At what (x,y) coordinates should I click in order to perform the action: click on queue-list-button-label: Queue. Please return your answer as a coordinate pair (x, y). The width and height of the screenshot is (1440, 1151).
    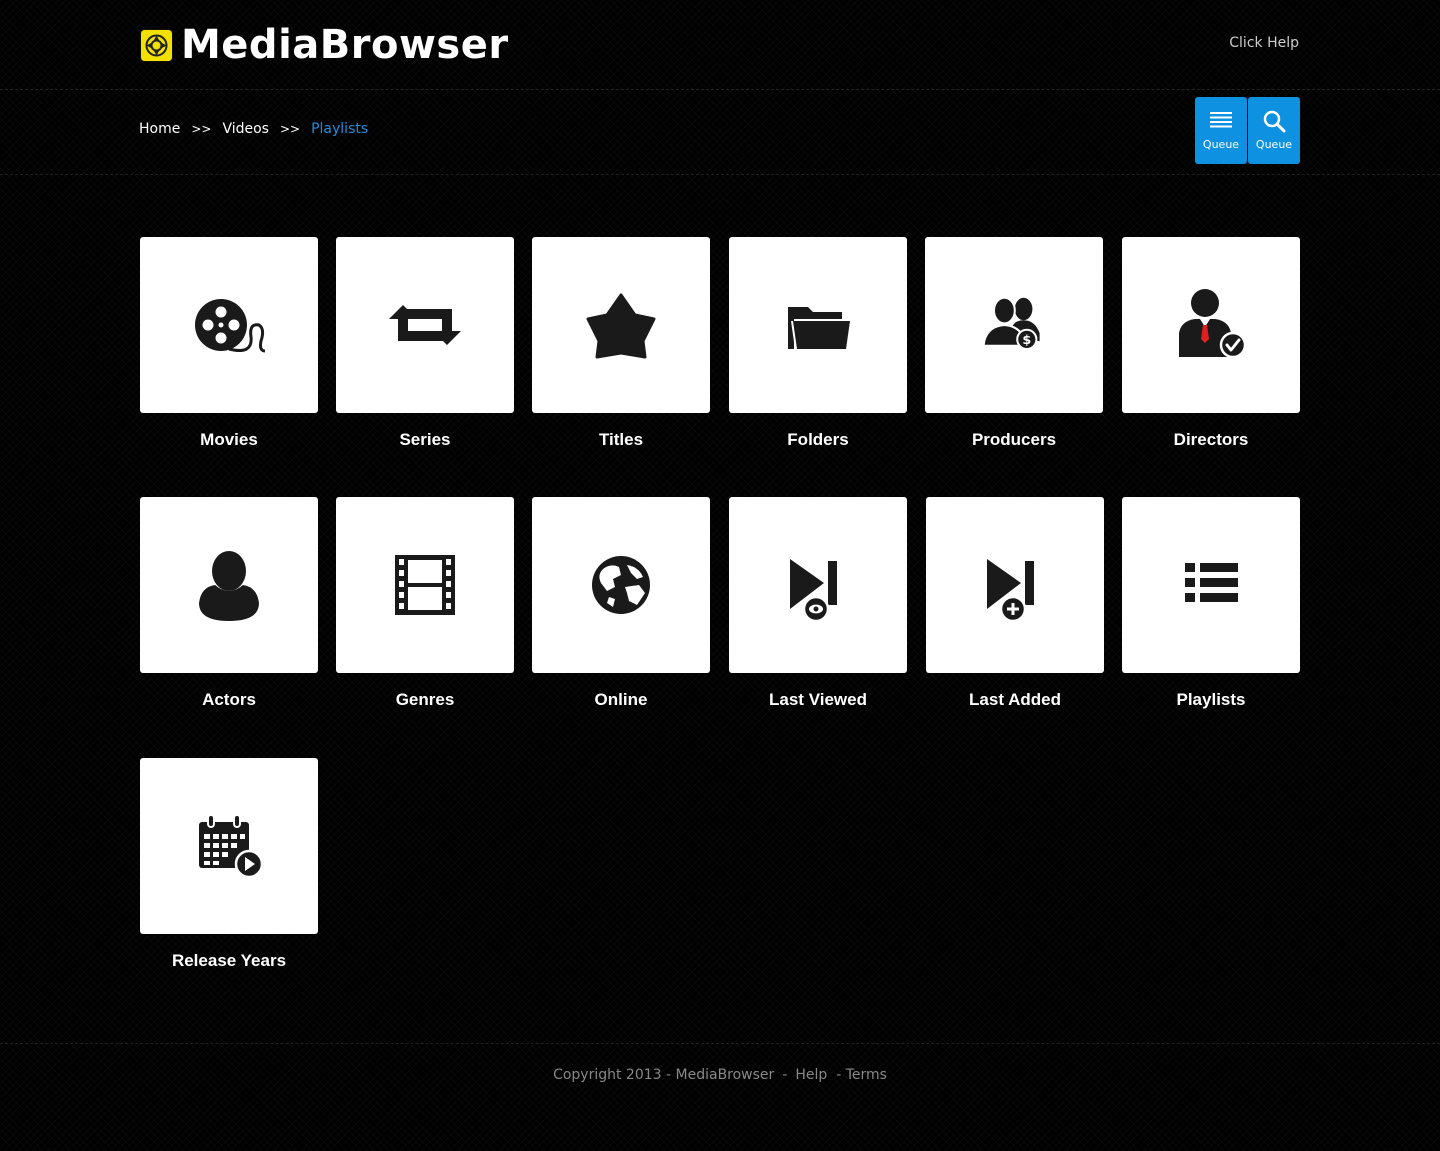
    Looking at the image, I should click on (1221, 144).